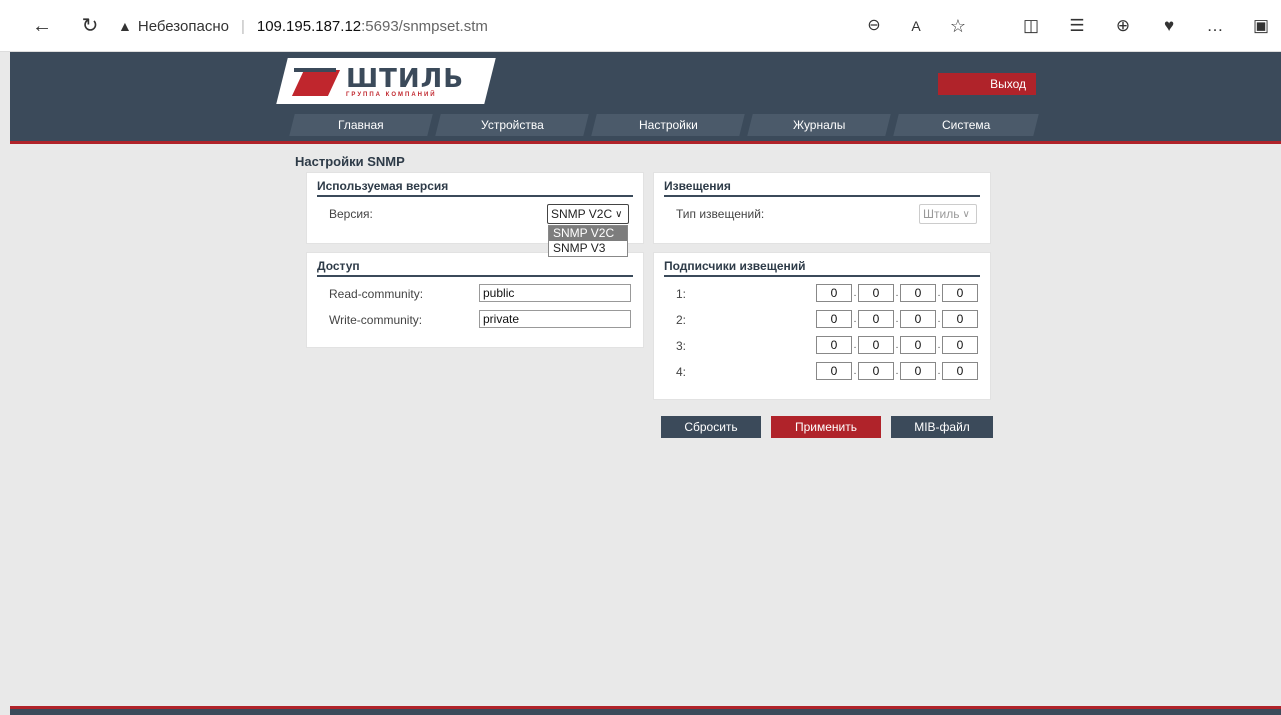 This screenshot has width=1281, height=715. I want to click on back-icon: ←, so click(42, 26).